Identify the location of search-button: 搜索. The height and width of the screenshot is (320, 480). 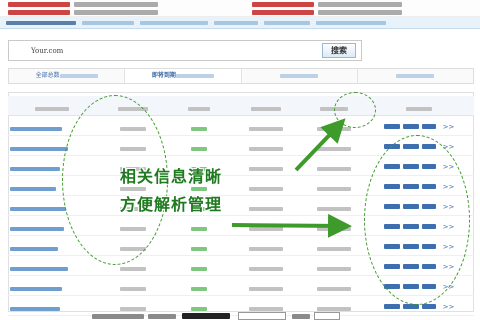
(339, 50).